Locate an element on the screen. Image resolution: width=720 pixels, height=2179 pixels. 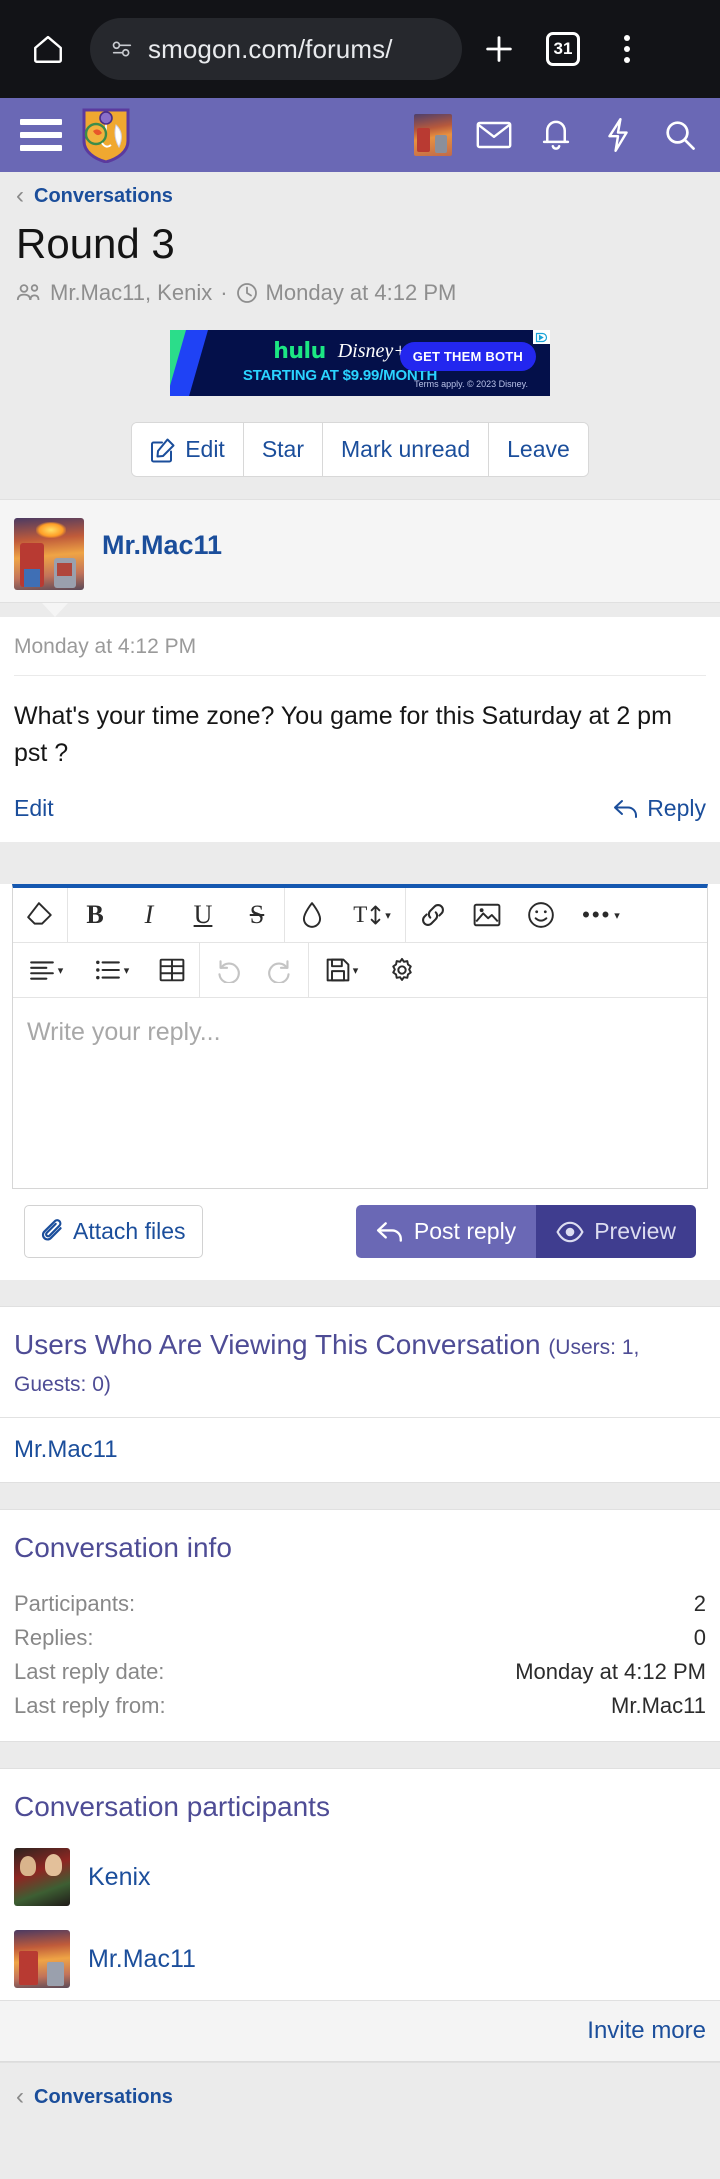
participant-name: Mr.Mac11 is located at coordinates (142, 1959).